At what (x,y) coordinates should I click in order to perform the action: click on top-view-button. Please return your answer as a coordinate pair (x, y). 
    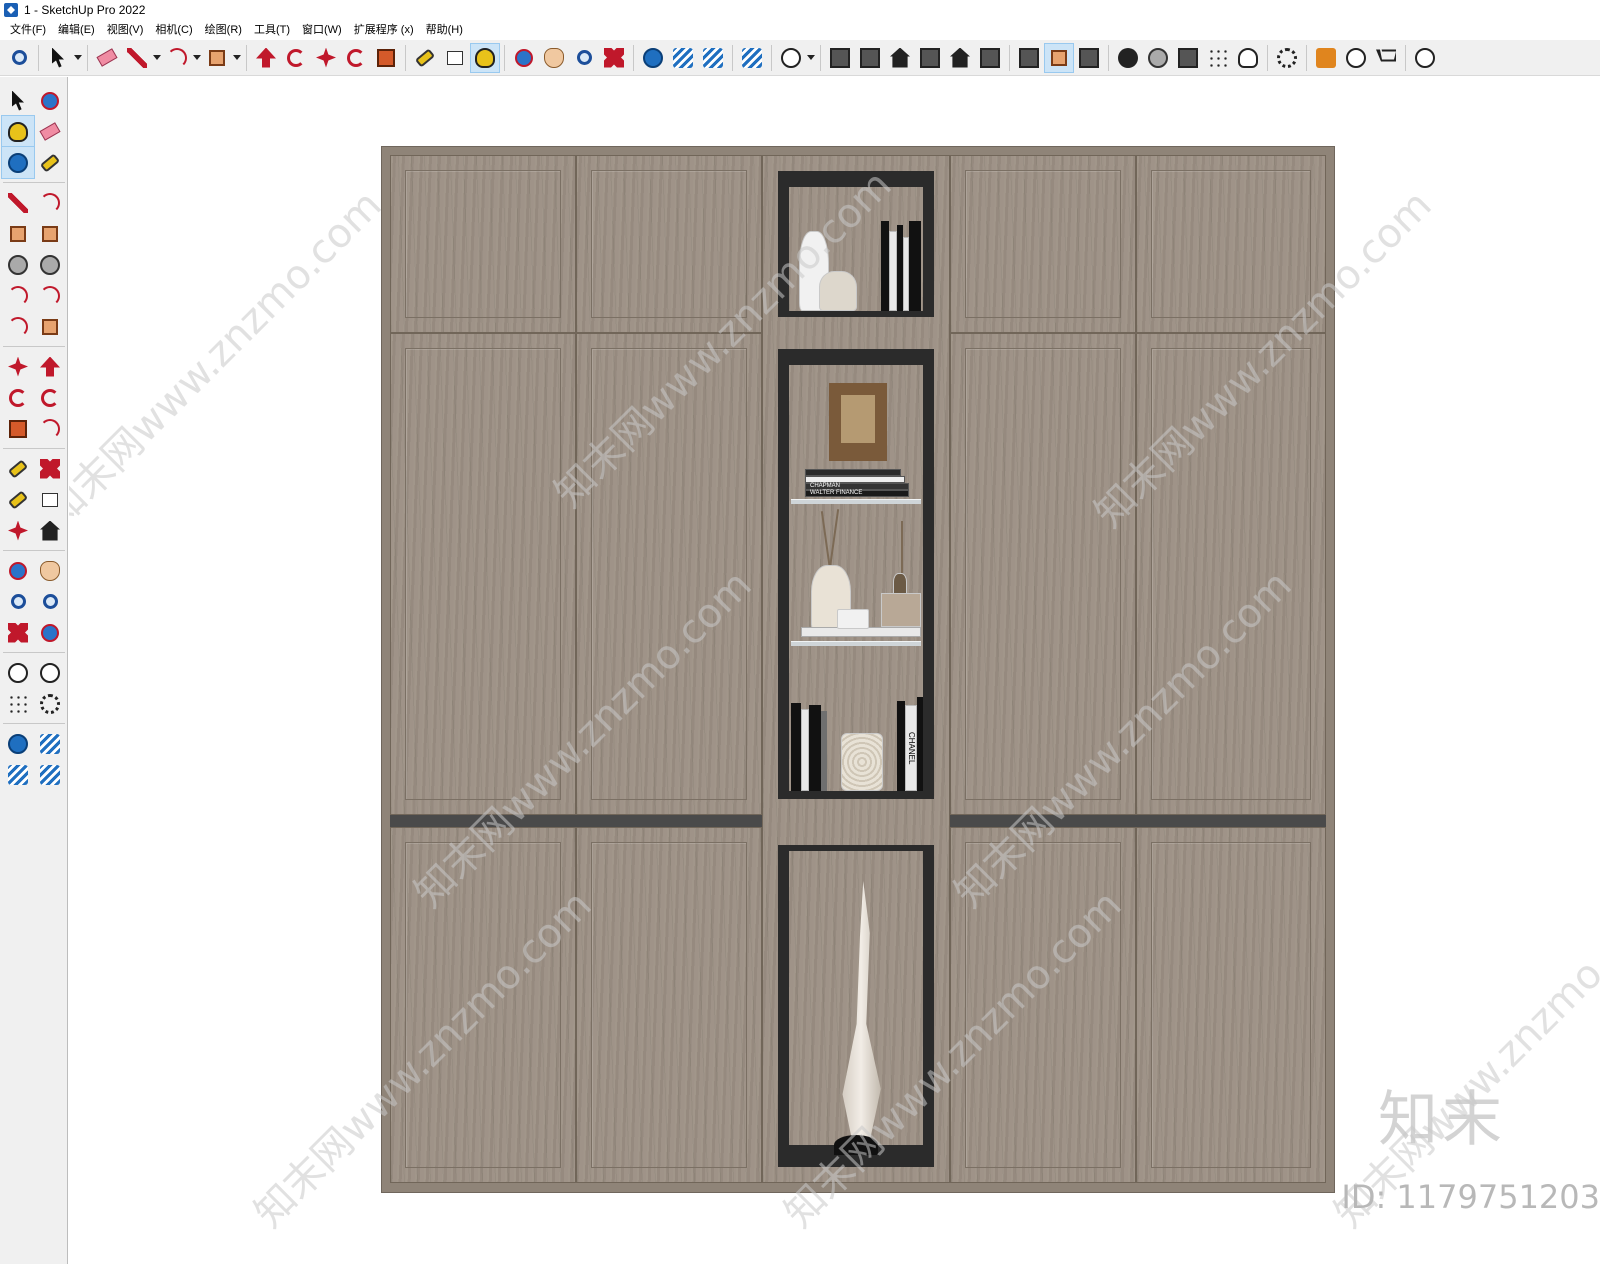
    Looking at the image, I should click on (870, 58).